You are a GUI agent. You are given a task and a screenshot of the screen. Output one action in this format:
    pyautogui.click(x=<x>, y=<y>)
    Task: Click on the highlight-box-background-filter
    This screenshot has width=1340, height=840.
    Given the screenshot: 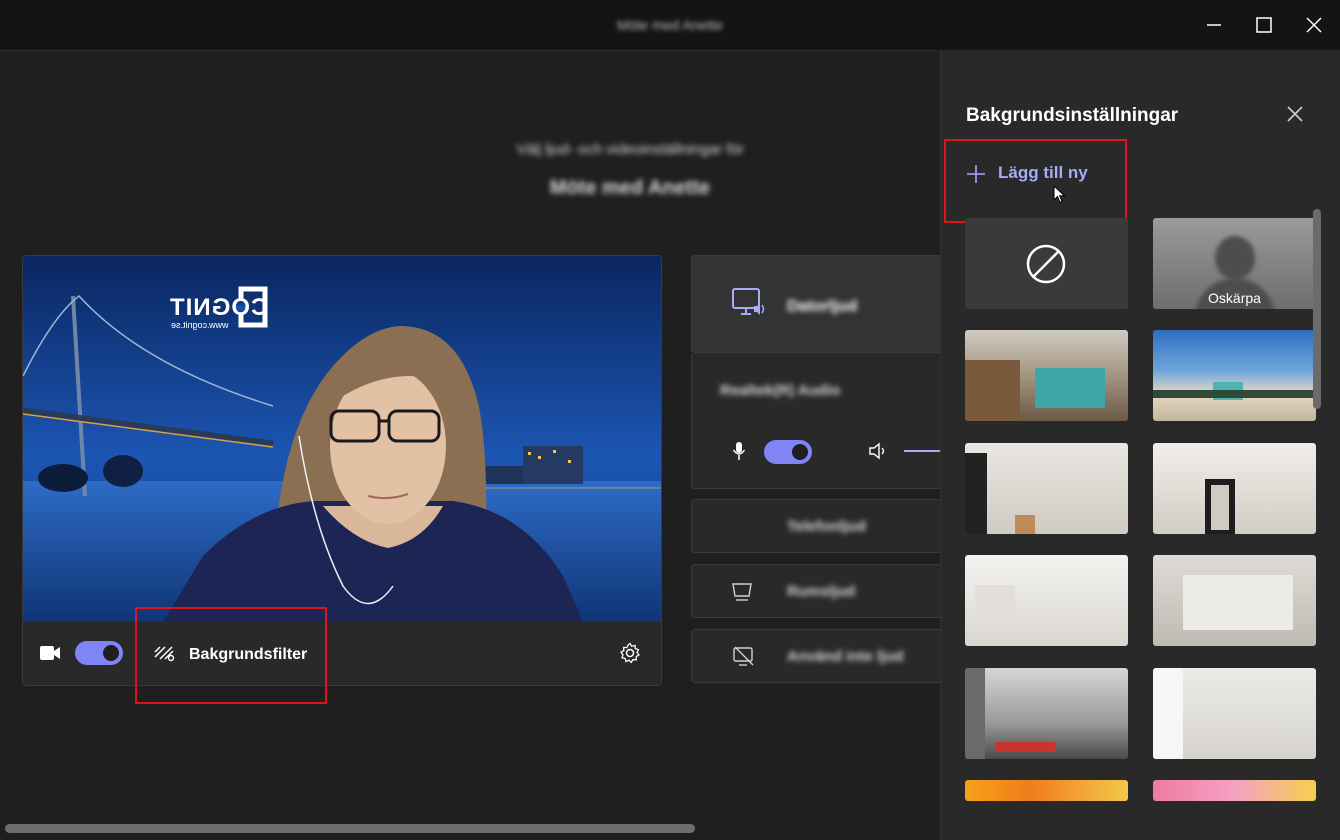 What is the action you would take?
    pyautogui.click(x=231, y=655)
    